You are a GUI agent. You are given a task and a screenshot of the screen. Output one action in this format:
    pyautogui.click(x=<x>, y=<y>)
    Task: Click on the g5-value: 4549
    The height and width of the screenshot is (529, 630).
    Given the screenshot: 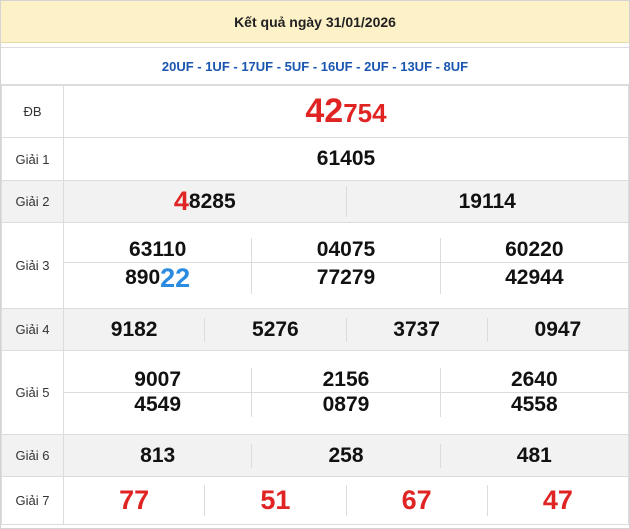 What is the action you would take?
    pyautogui.click(x=158, y=404)
    